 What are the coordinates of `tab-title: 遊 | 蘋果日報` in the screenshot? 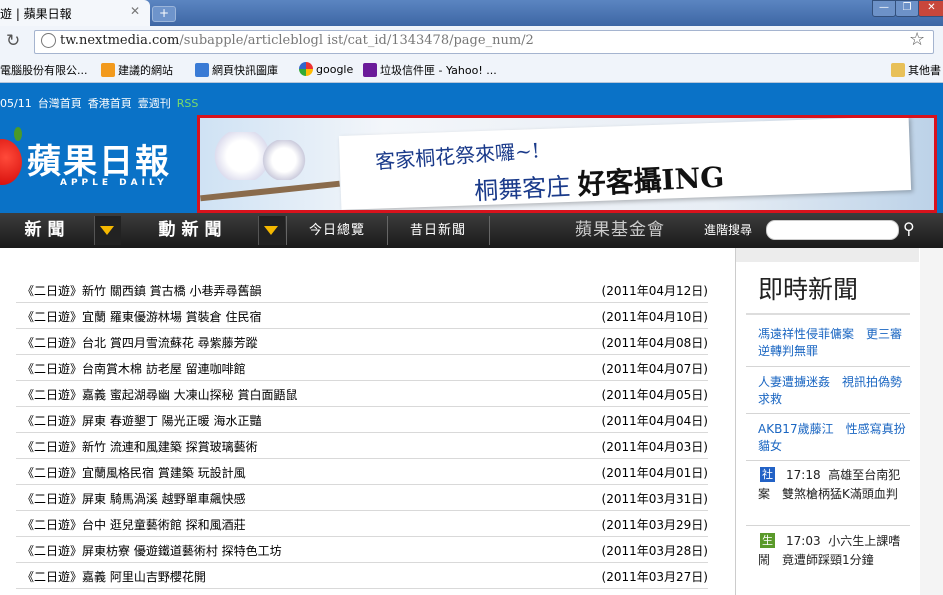 It's located at (36, 14).